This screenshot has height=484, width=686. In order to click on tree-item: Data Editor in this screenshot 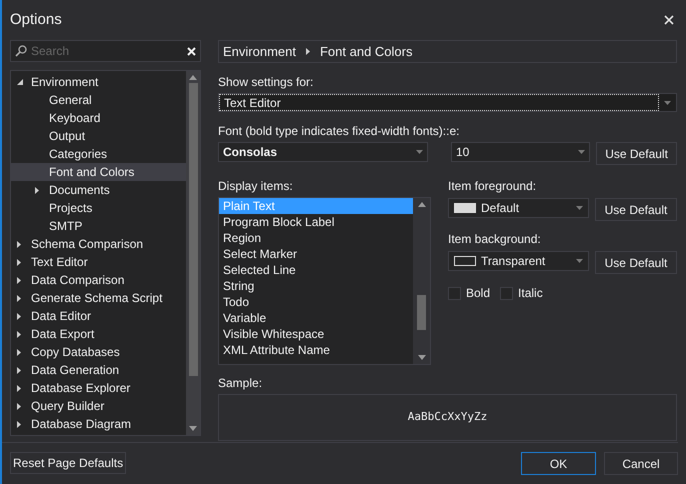, I will do `click(98, 316)`.